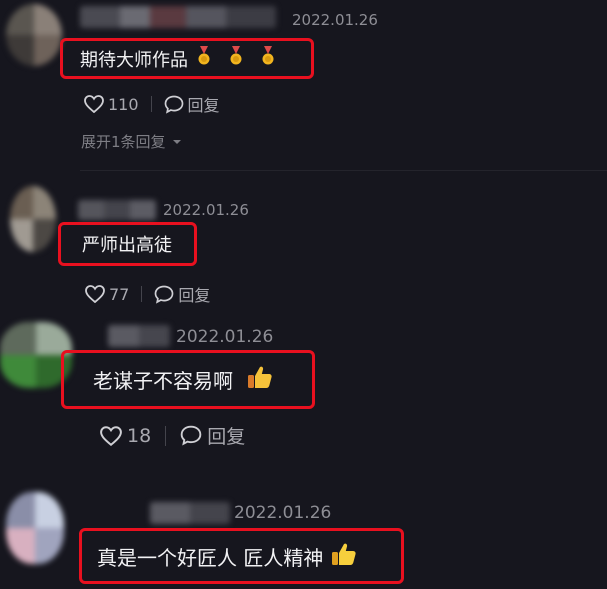 The image size is (607, 589). I want to click on like-count: 18, so click(139, 435).